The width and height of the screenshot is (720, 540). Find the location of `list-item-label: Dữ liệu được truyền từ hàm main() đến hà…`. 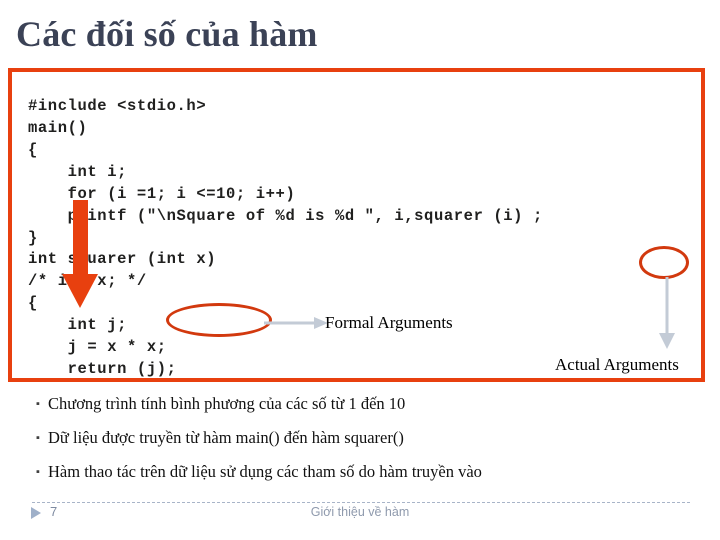

list-item-label: Dữ liệu được truyền từ hàm main() đến hà… is located at coordinates (226, 437).